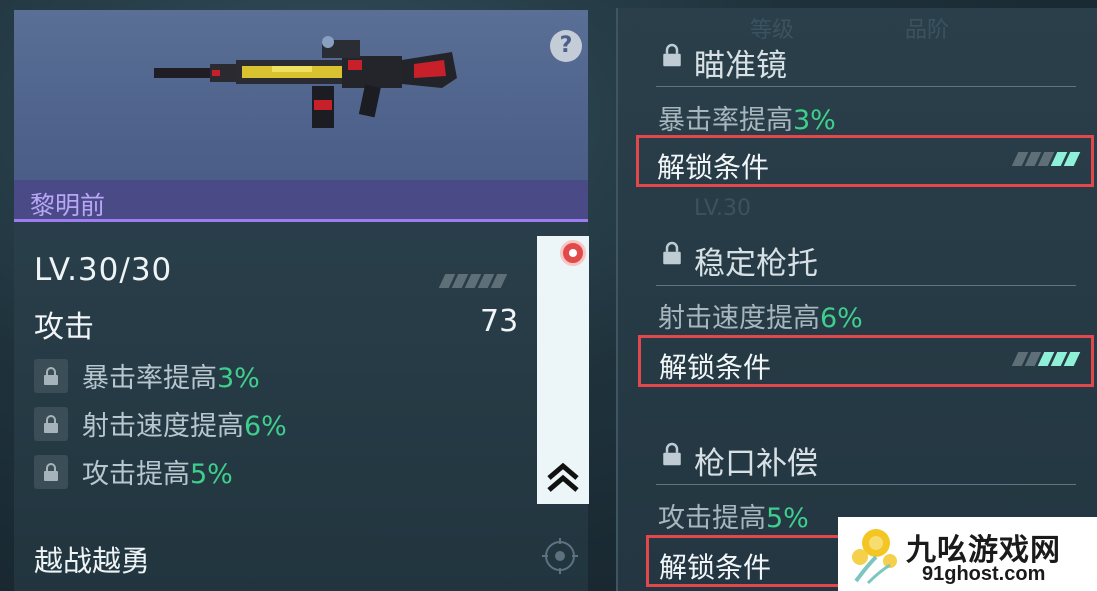 The image size is (1097, 591). I want to click on watermark-url: 91ghost.com, so click(984, 574).